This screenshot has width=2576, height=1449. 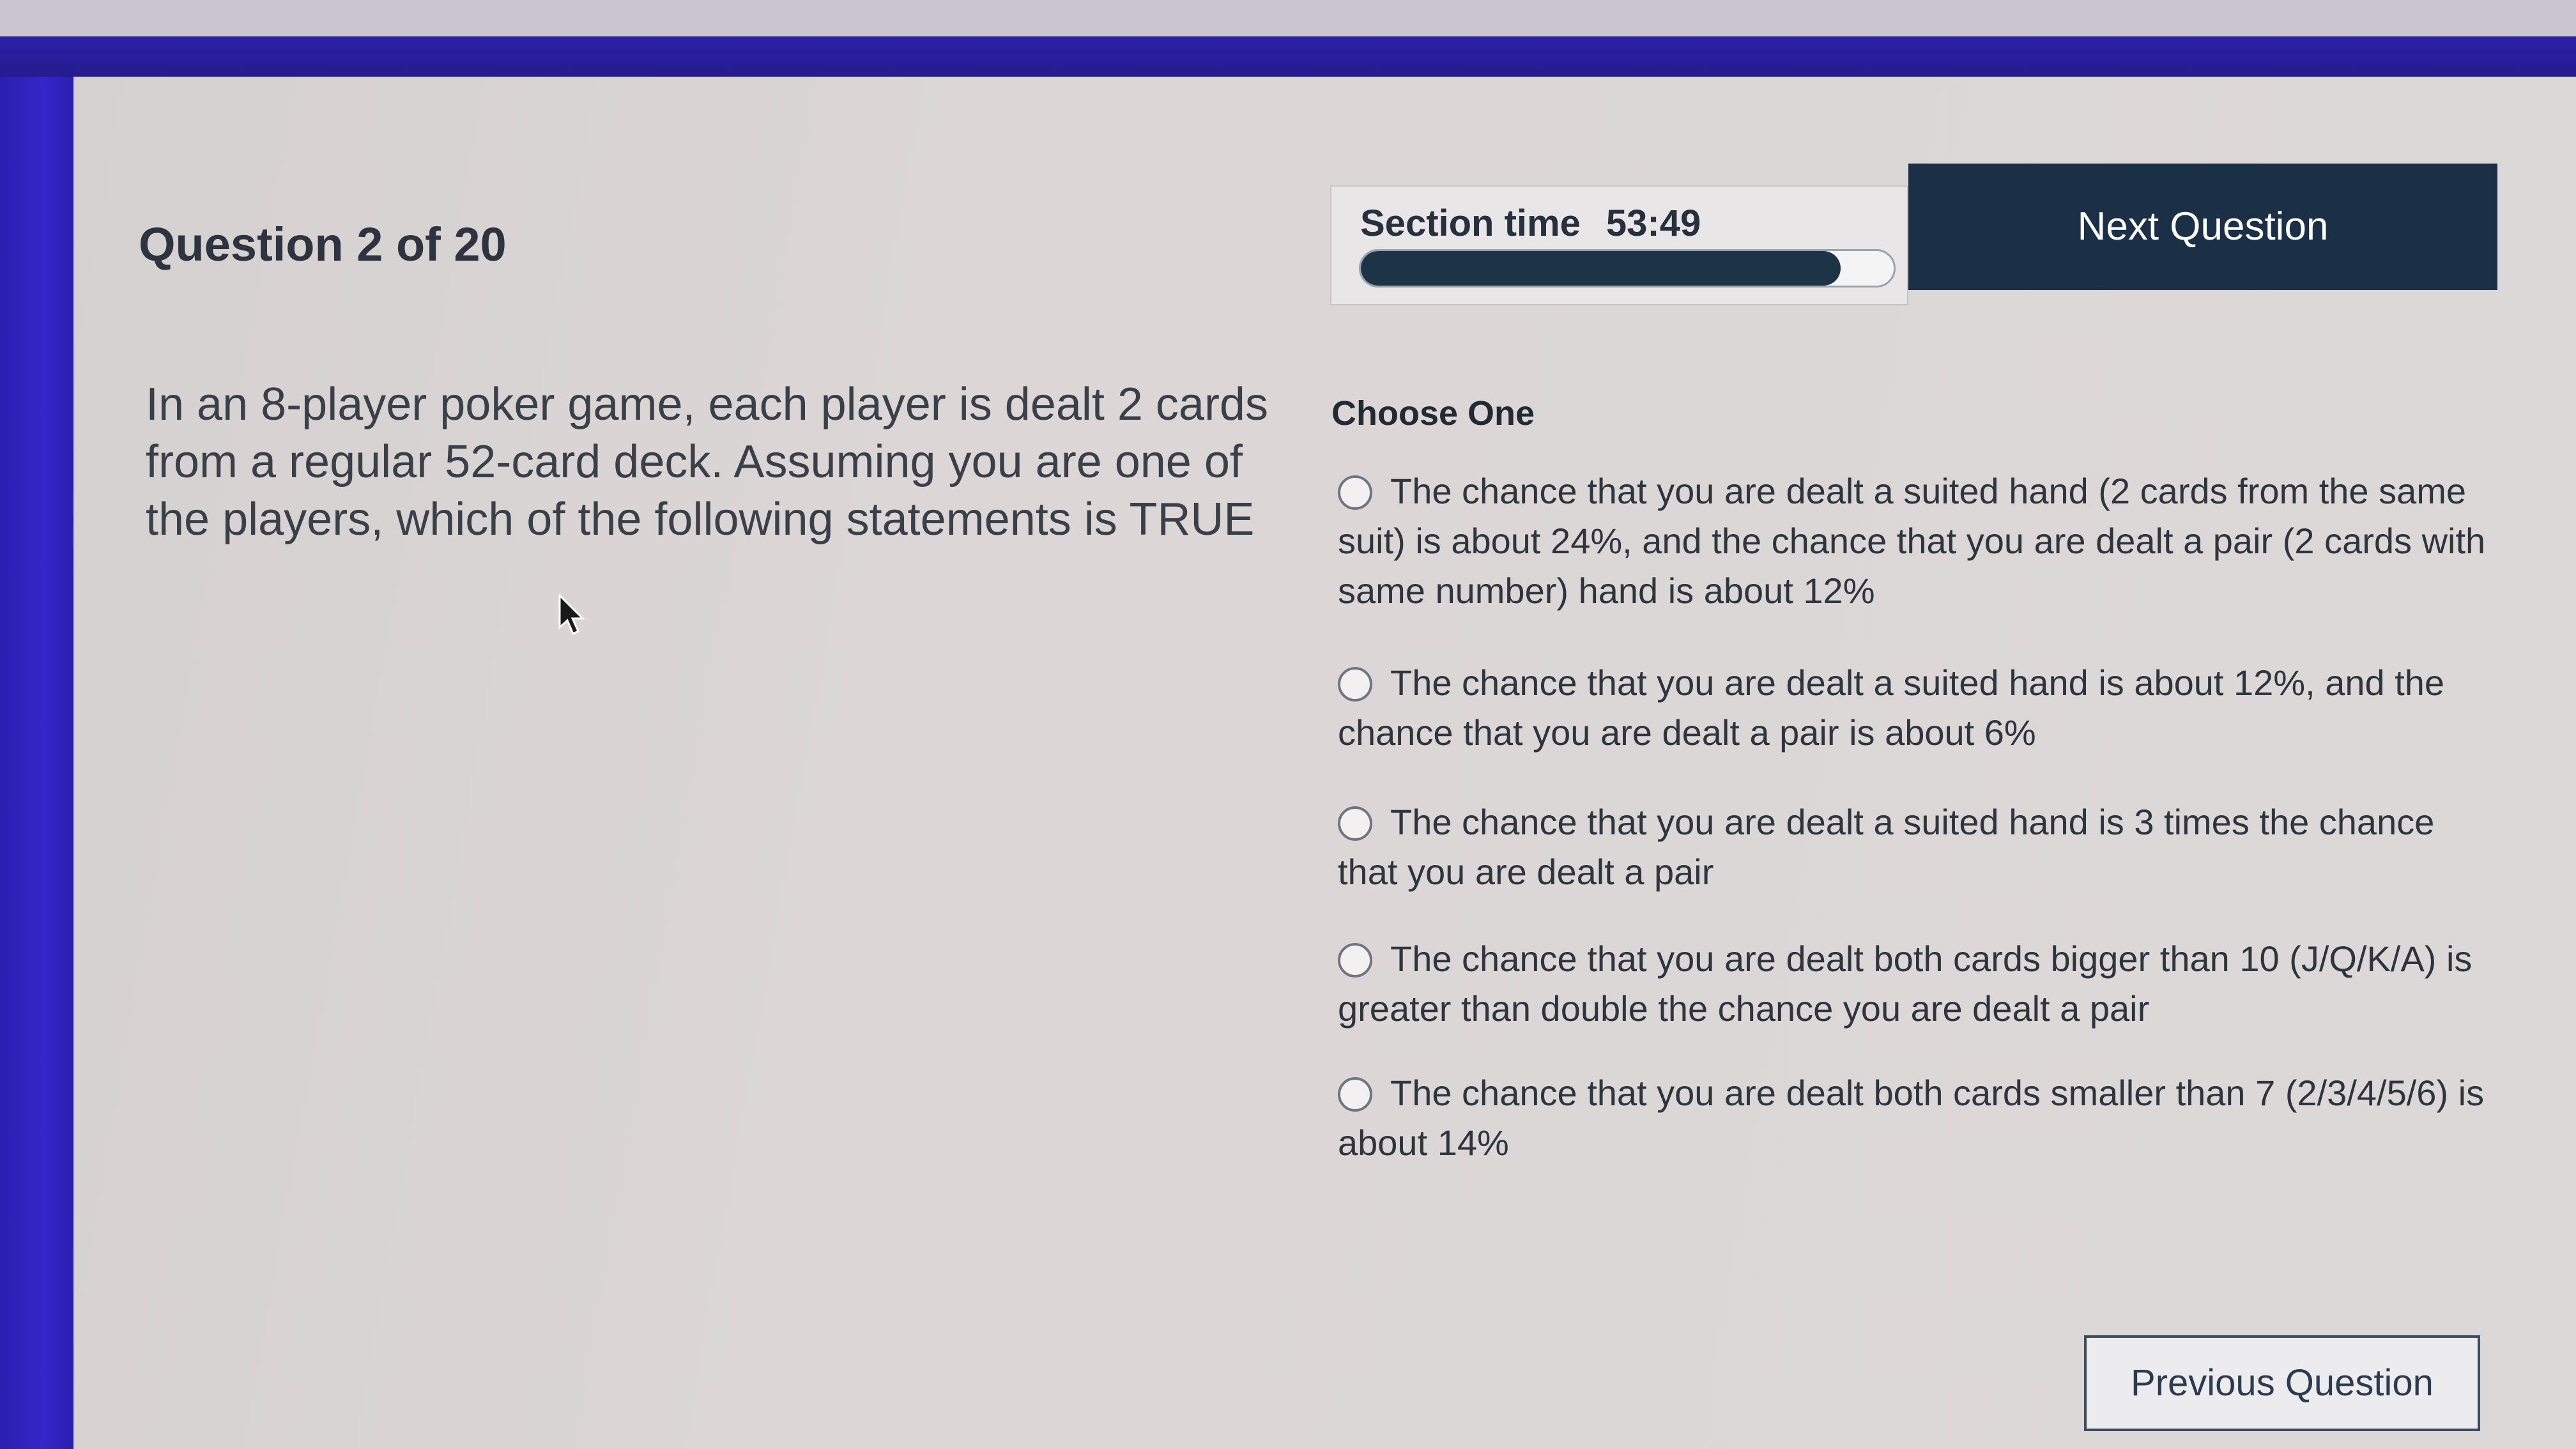 What do you see at coordinates (1288, 40) in the screenshot?
I see `monitor-bezel-top` at bounding box center [1288, 40].